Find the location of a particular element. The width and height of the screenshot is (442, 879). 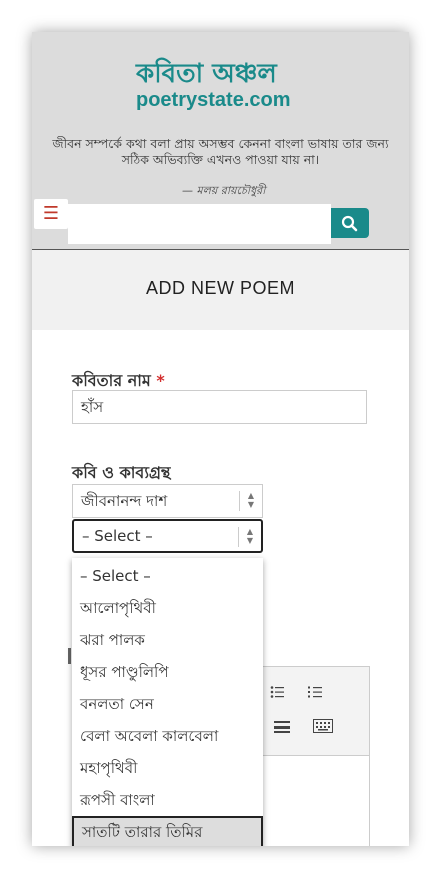

page-title: ADD NEW POEM is located at coordinates (220, 288).